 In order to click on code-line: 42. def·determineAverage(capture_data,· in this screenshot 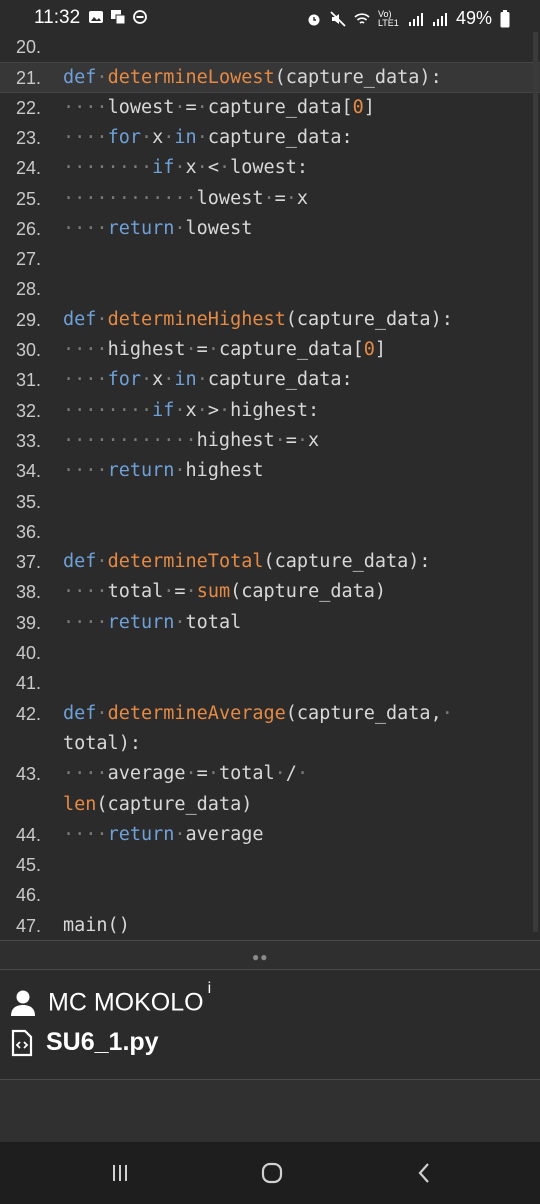, I will do `click(270, 714)`.